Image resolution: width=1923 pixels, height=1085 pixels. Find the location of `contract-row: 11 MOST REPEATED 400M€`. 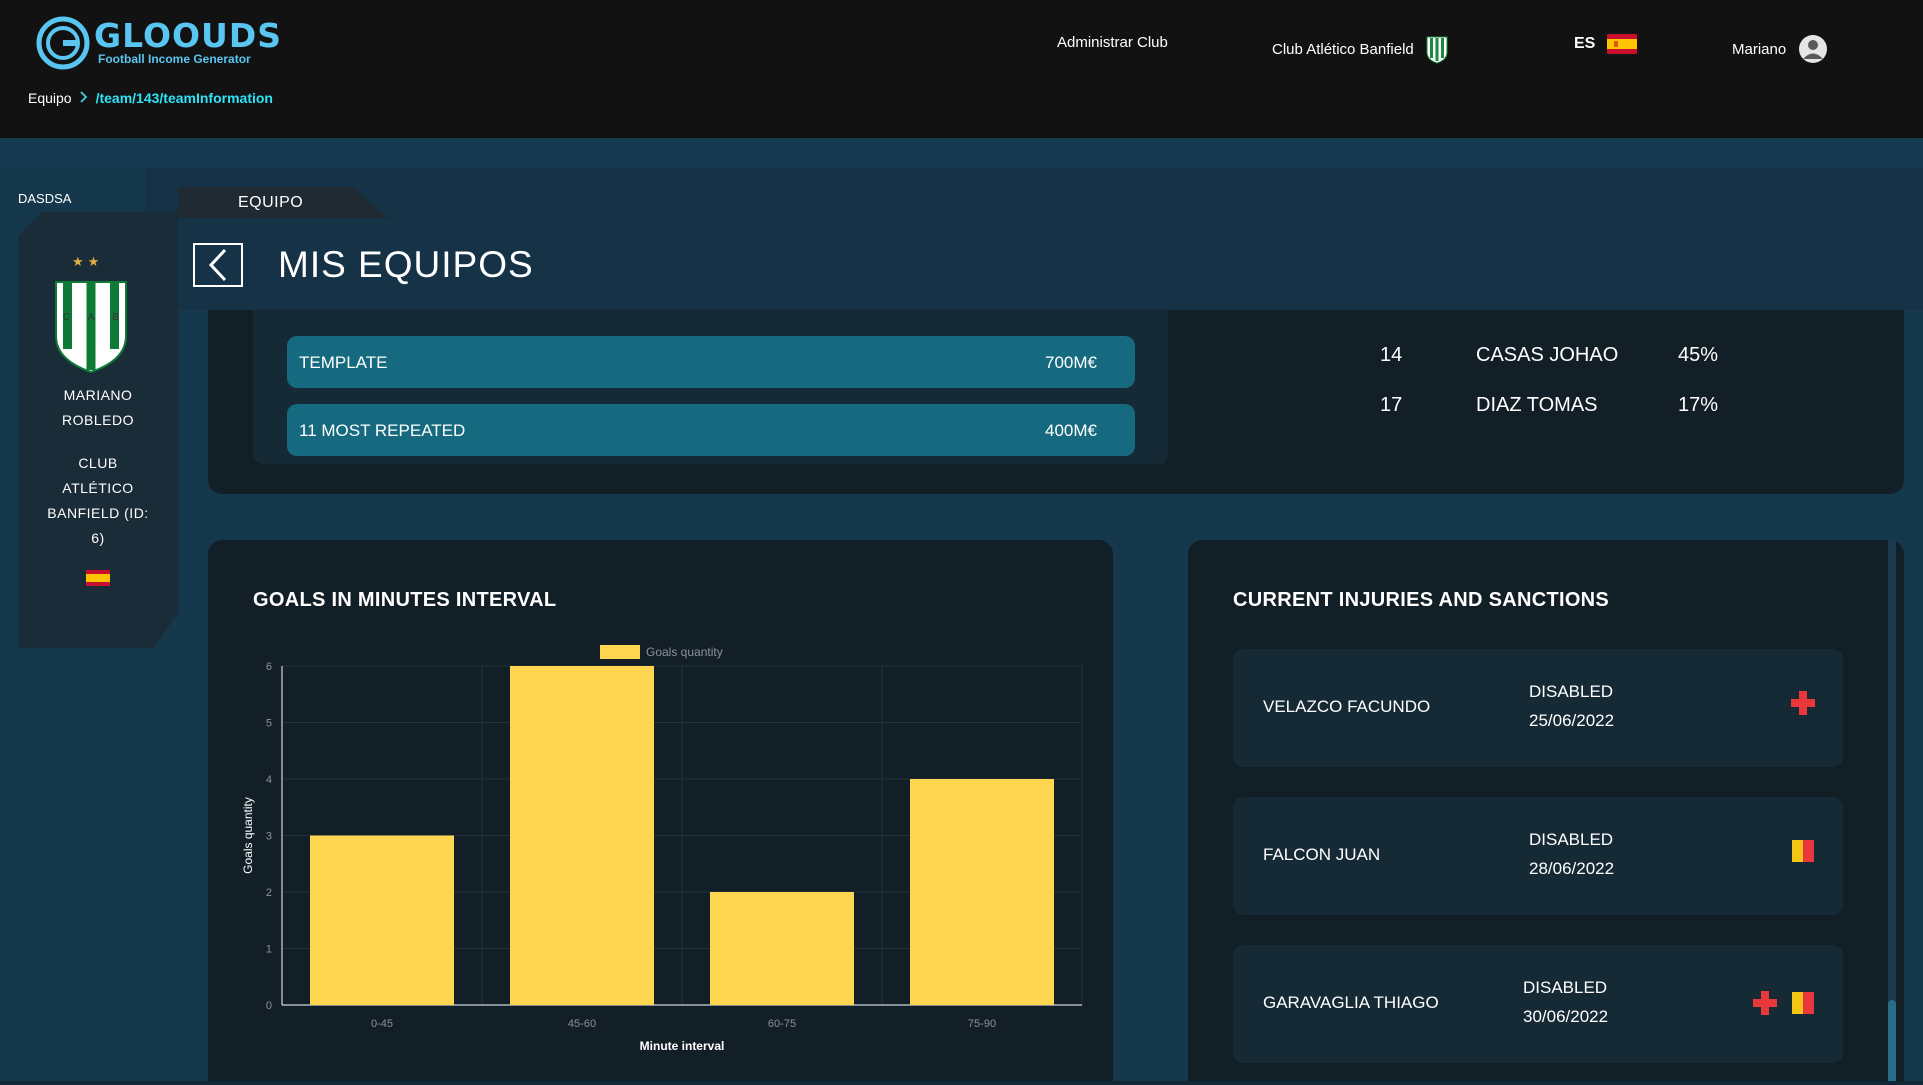

contract-row: 11 MOST REPEATED 400M€ is located at coordinates (711, 430).